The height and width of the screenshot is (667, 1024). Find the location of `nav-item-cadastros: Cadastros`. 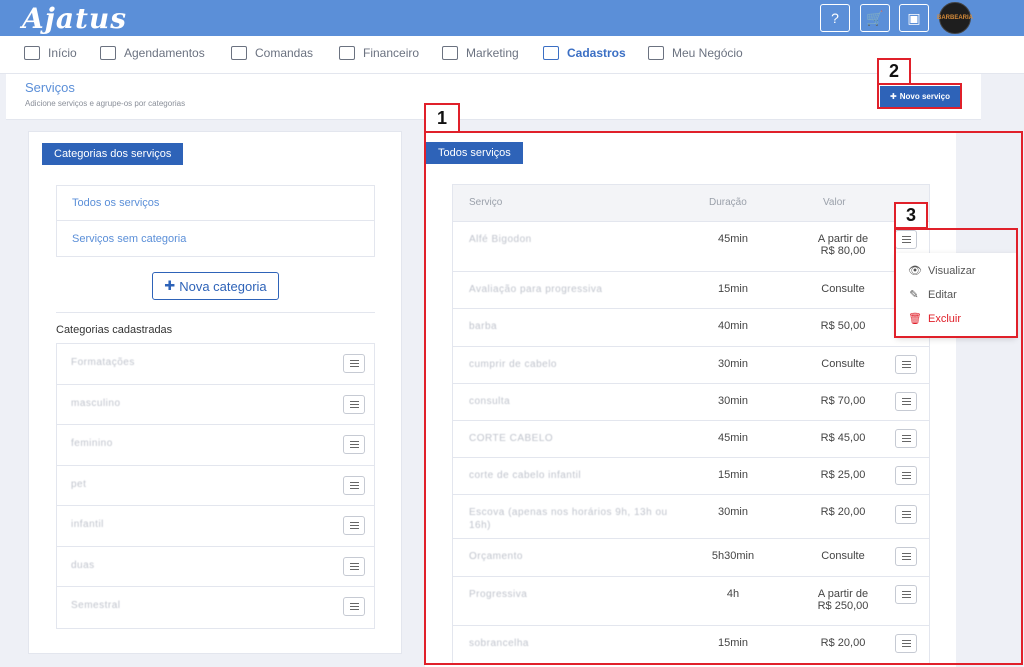

nav-item-cadastros: Cadastros is located at coordinates (584, 53).